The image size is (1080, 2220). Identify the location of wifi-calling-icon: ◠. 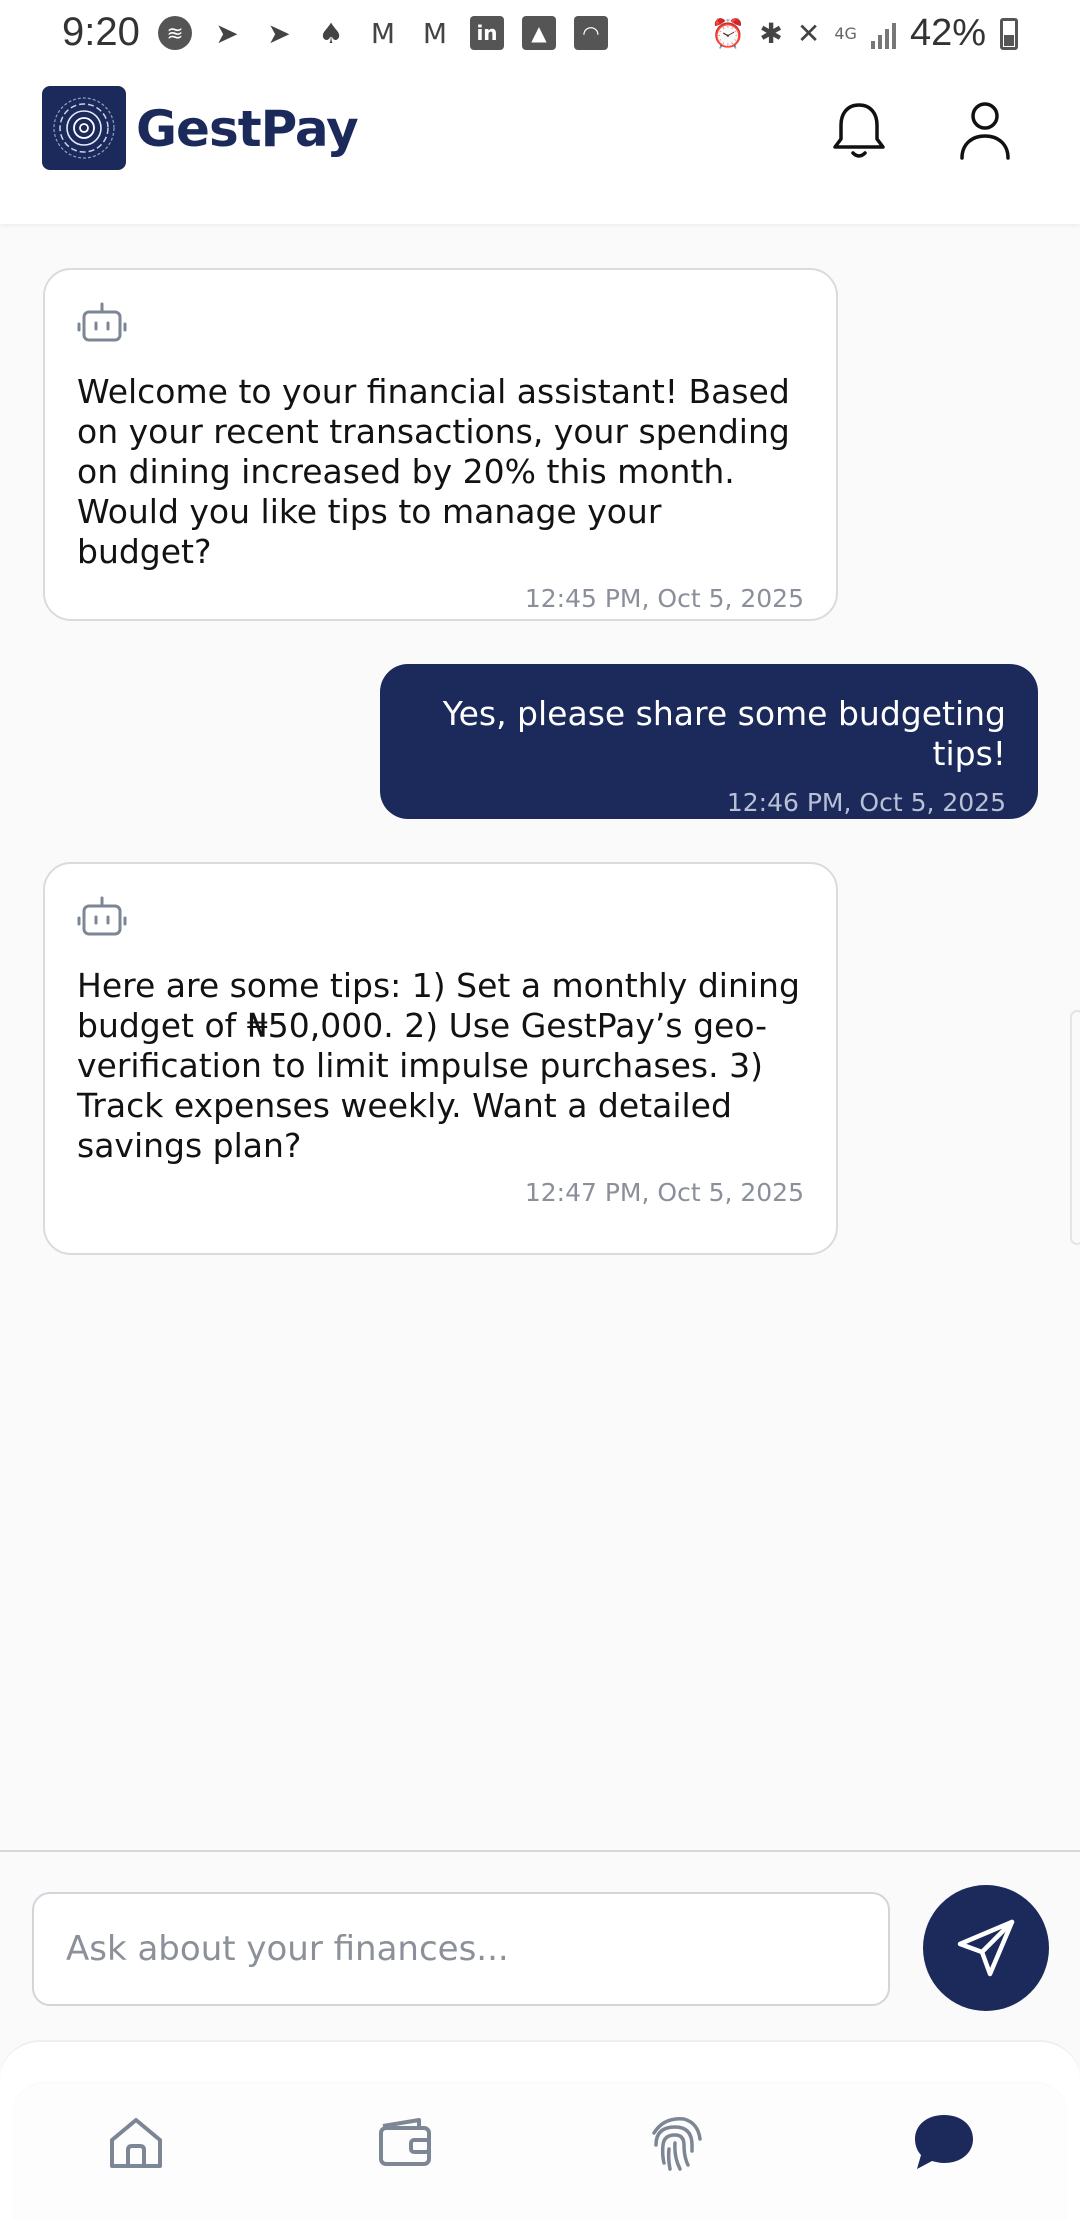
(591, 33).